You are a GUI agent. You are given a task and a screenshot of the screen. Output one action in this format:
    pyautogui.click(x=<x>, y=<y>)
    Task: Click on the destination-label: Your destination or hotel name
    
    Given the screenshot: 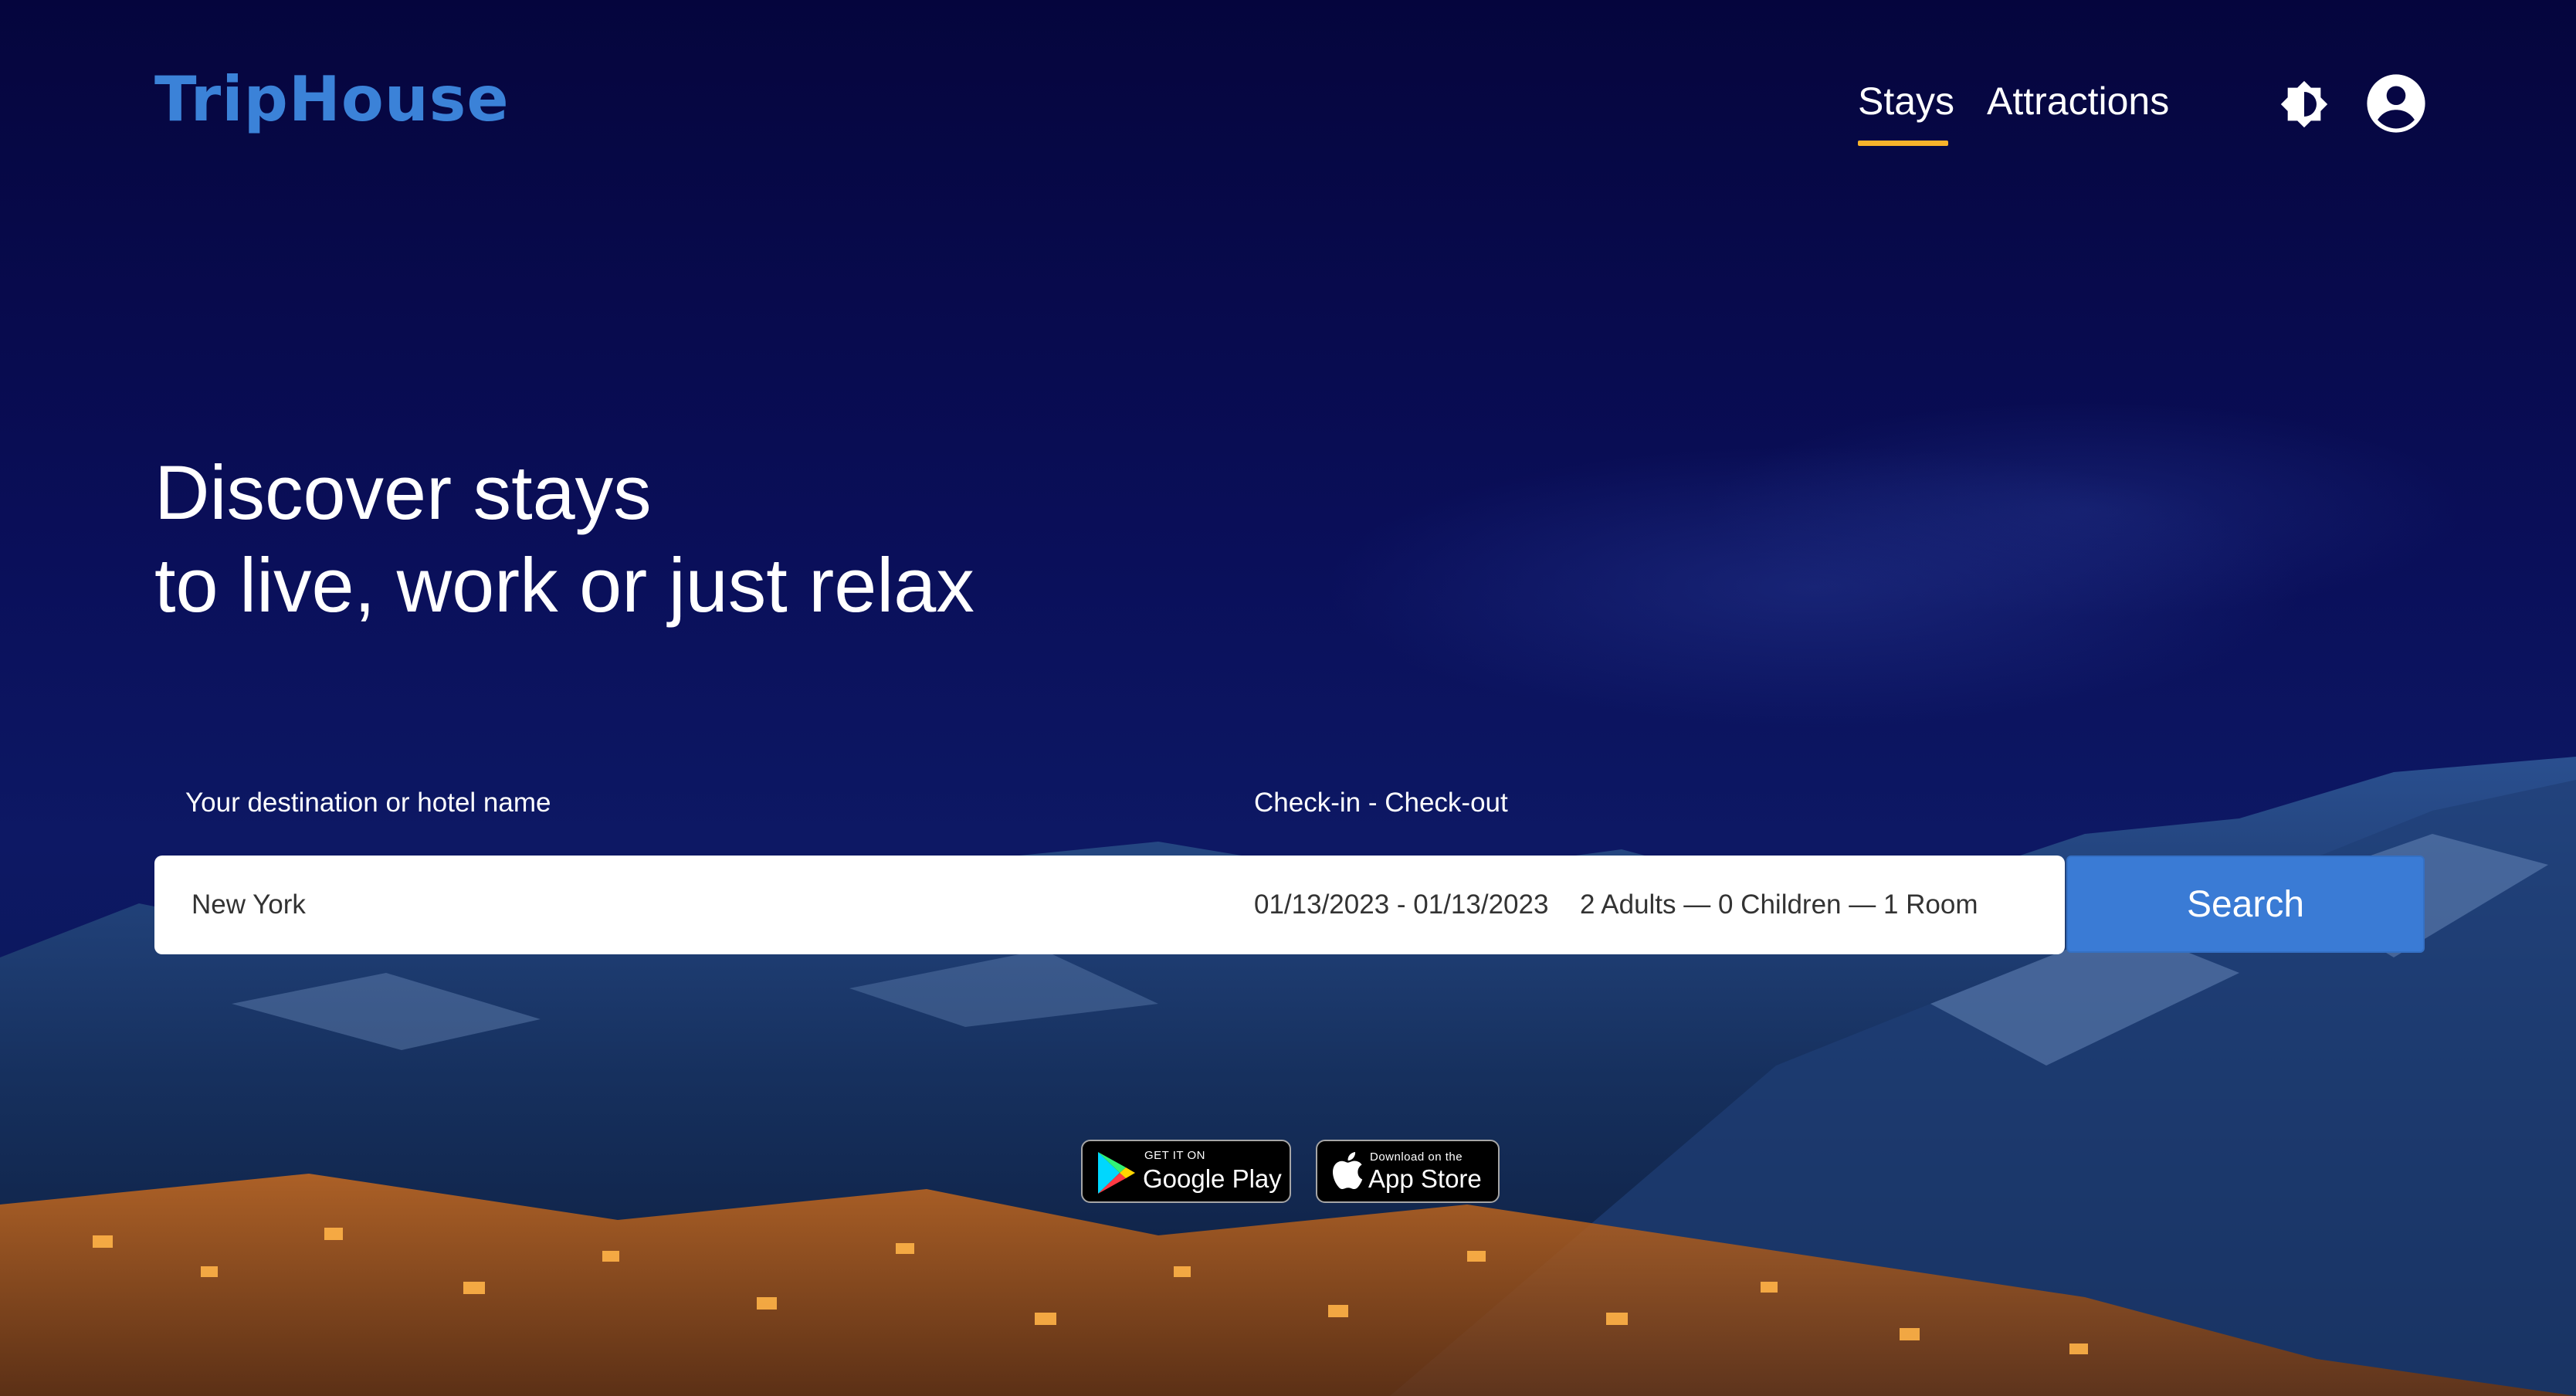 What is the action you would take?
    pyautogui.click(x=368, y=803)
    